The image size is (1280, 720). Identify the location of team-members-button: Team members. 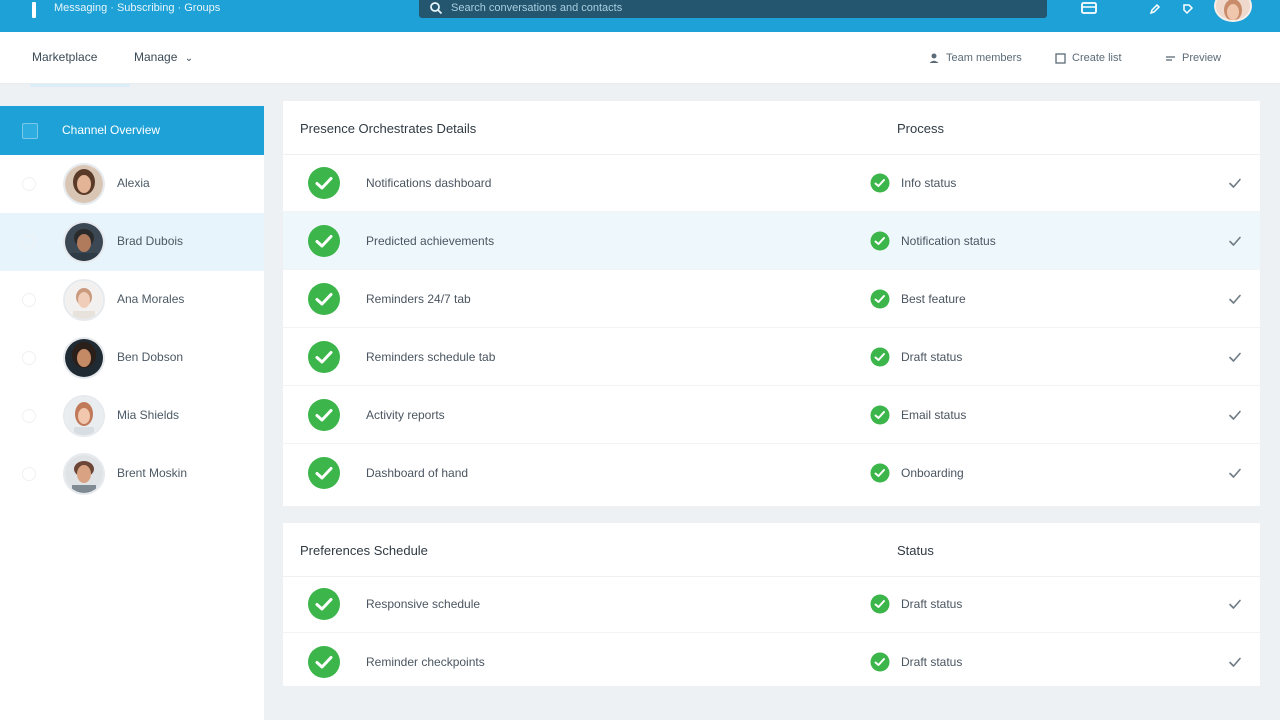
(975, 58).